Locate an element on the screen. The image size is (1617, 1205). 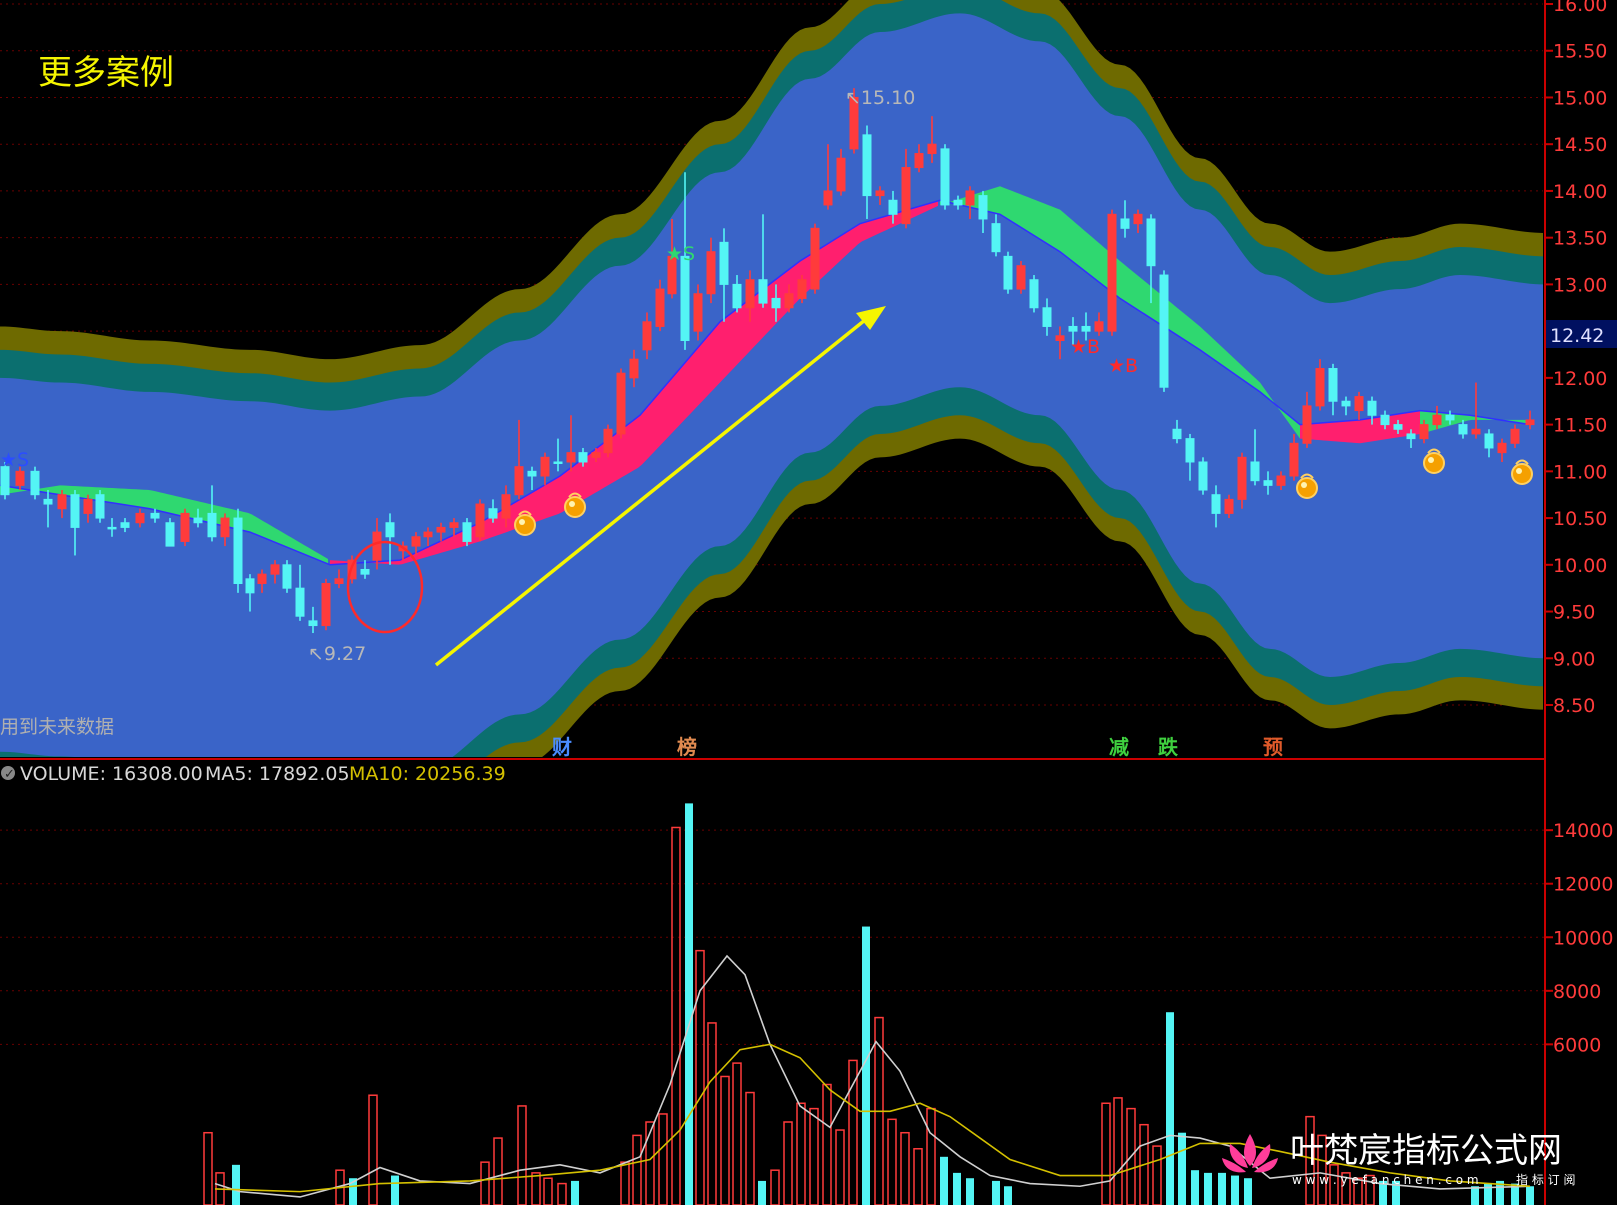
y-tick-label: 12000 is located at coordinates (1583, 885).